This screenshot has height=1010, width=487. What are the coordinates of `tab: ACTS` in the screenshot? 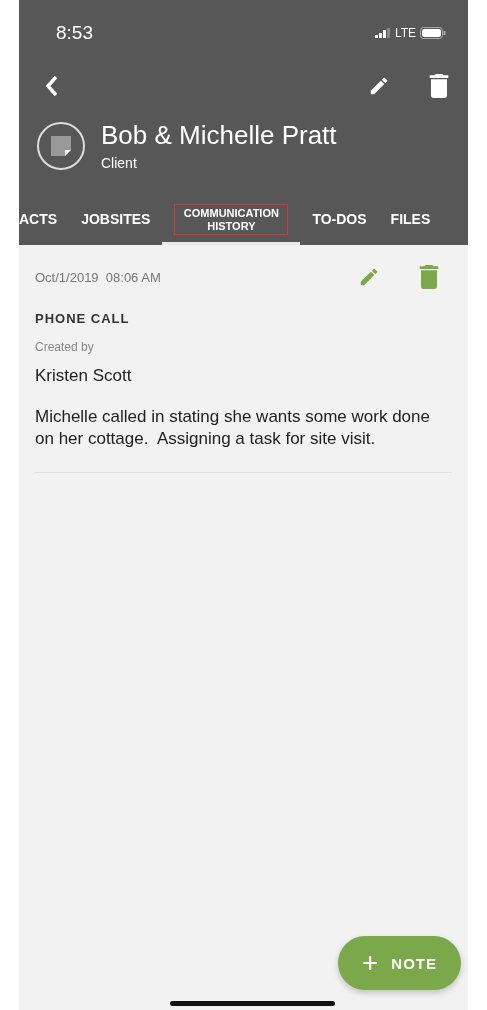 It's located at (44, 221).